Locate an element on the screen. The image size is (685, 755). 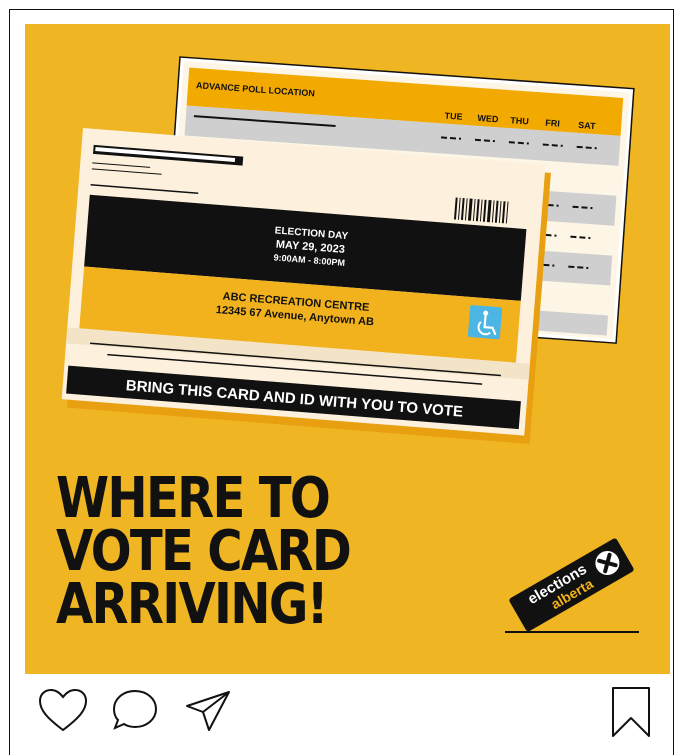
send-icon is located at coordinates (209, 712).